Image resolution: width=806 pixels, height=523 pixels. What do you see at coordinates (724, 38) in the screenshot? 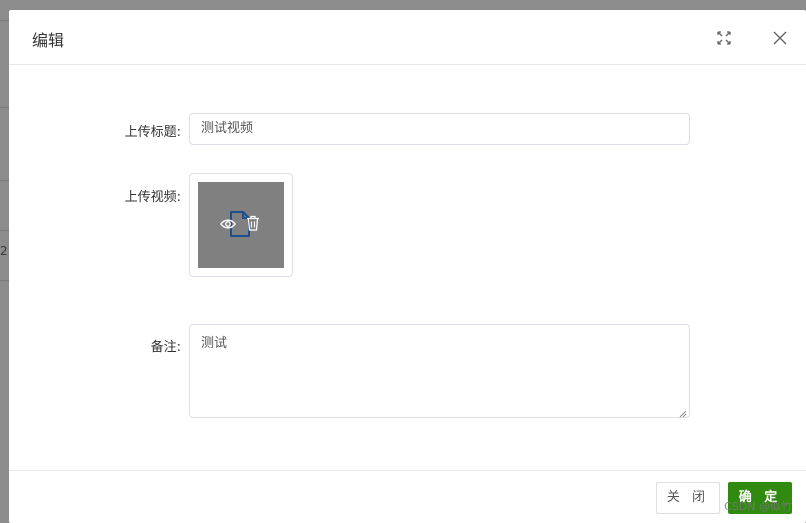
I see `maximize-icon` at bounding box center [724, 38].